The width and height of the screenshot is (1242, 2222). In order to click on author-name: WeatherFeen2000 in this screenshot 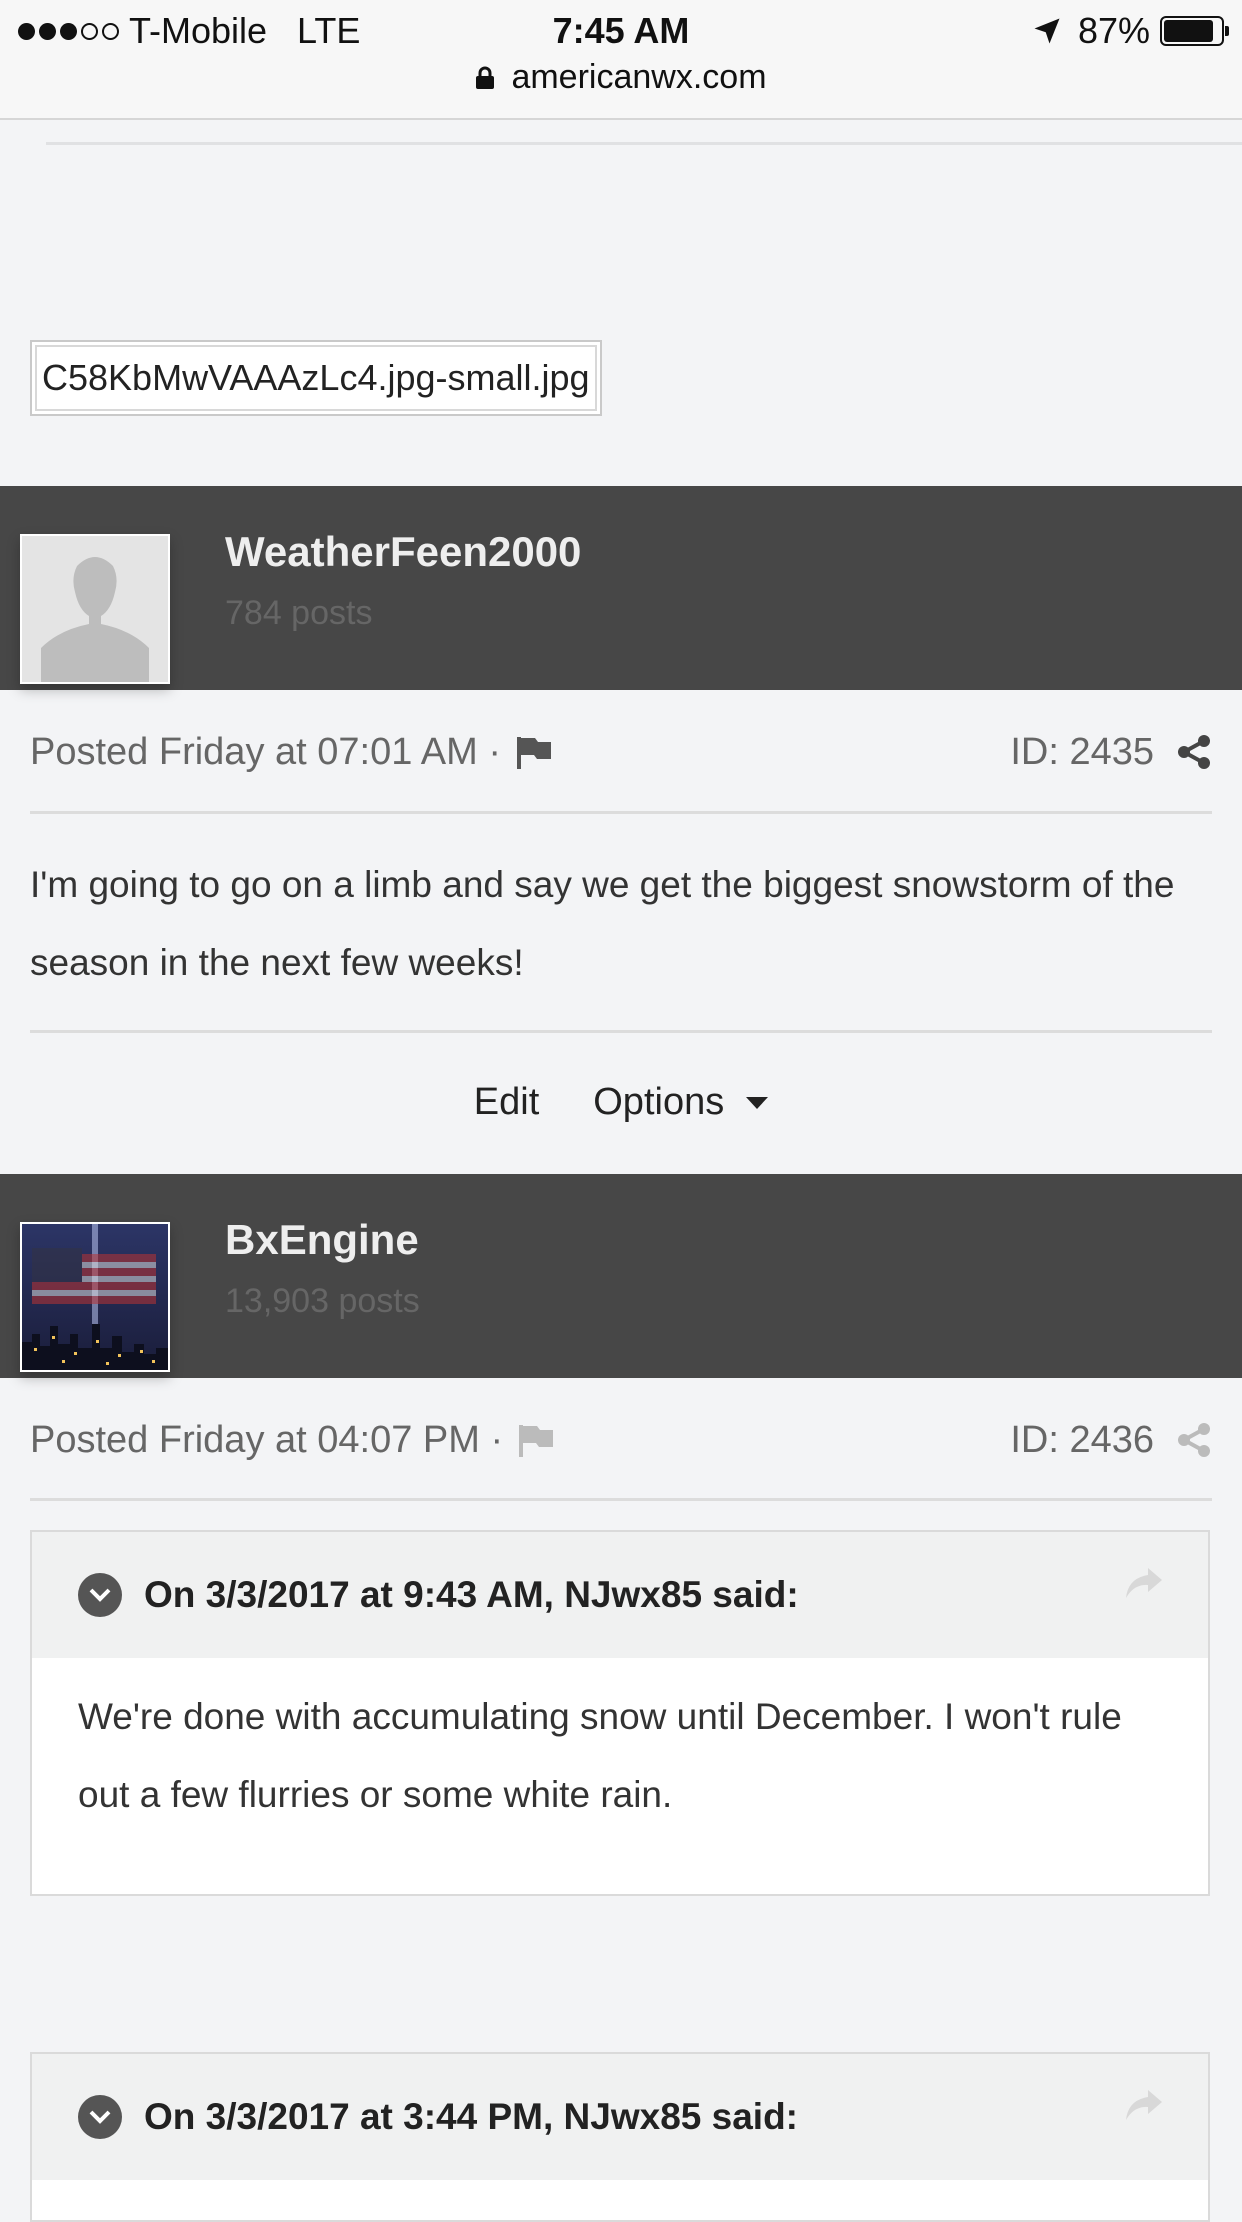, I will do `click(403, 552)`.